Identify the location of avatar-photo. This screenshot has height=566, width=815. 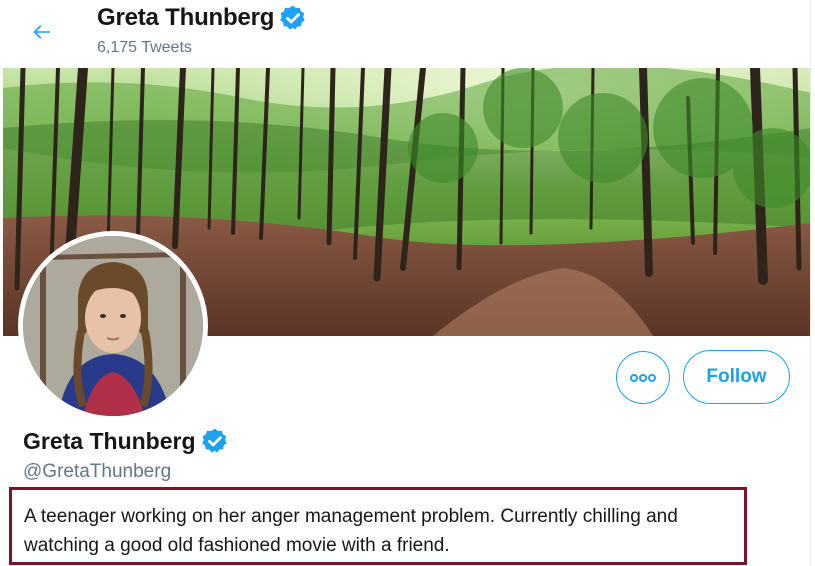
(113, 326).